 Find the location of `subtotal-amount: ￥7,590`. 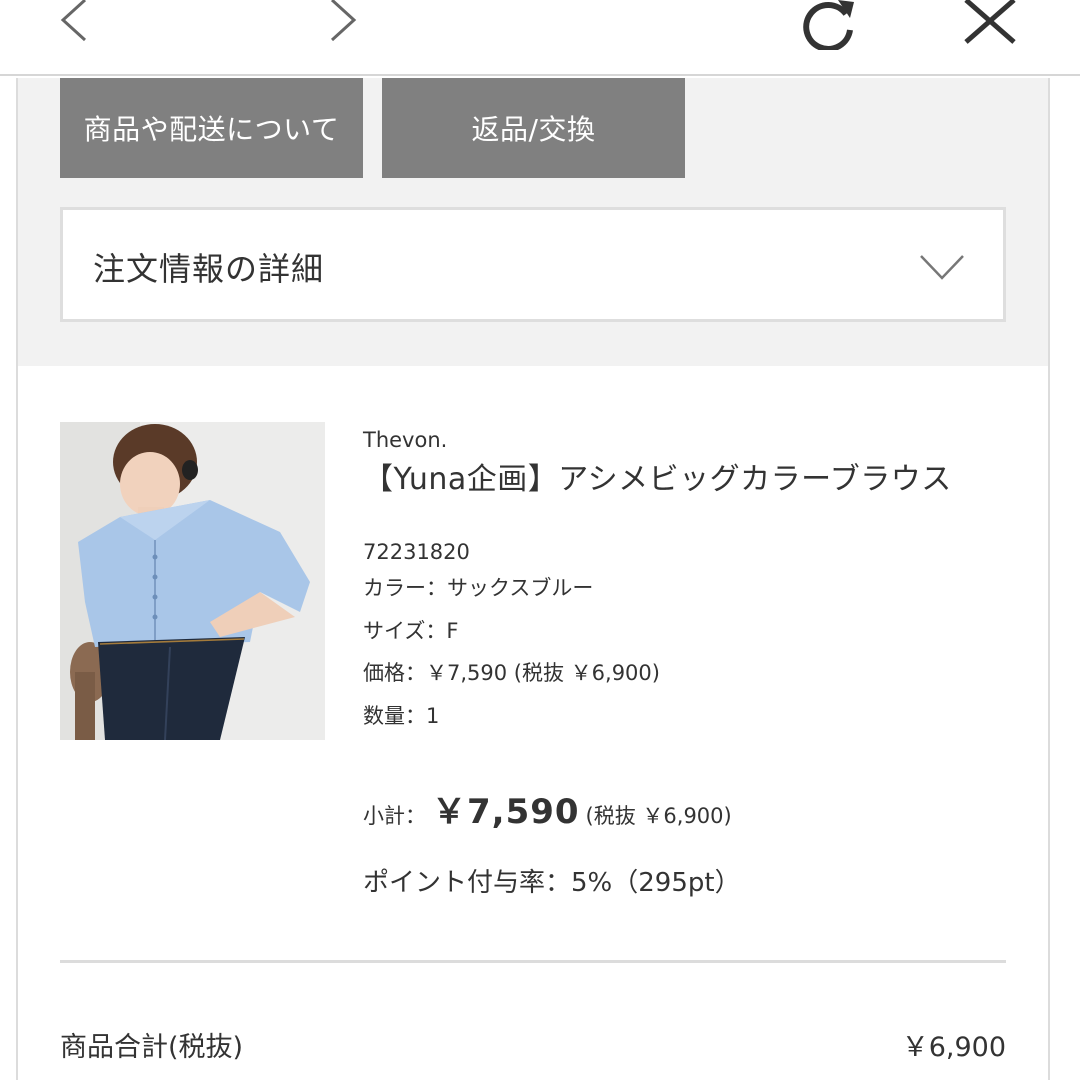

subtotal-amount: ￥7,590 is located at coordinates (506, 812).